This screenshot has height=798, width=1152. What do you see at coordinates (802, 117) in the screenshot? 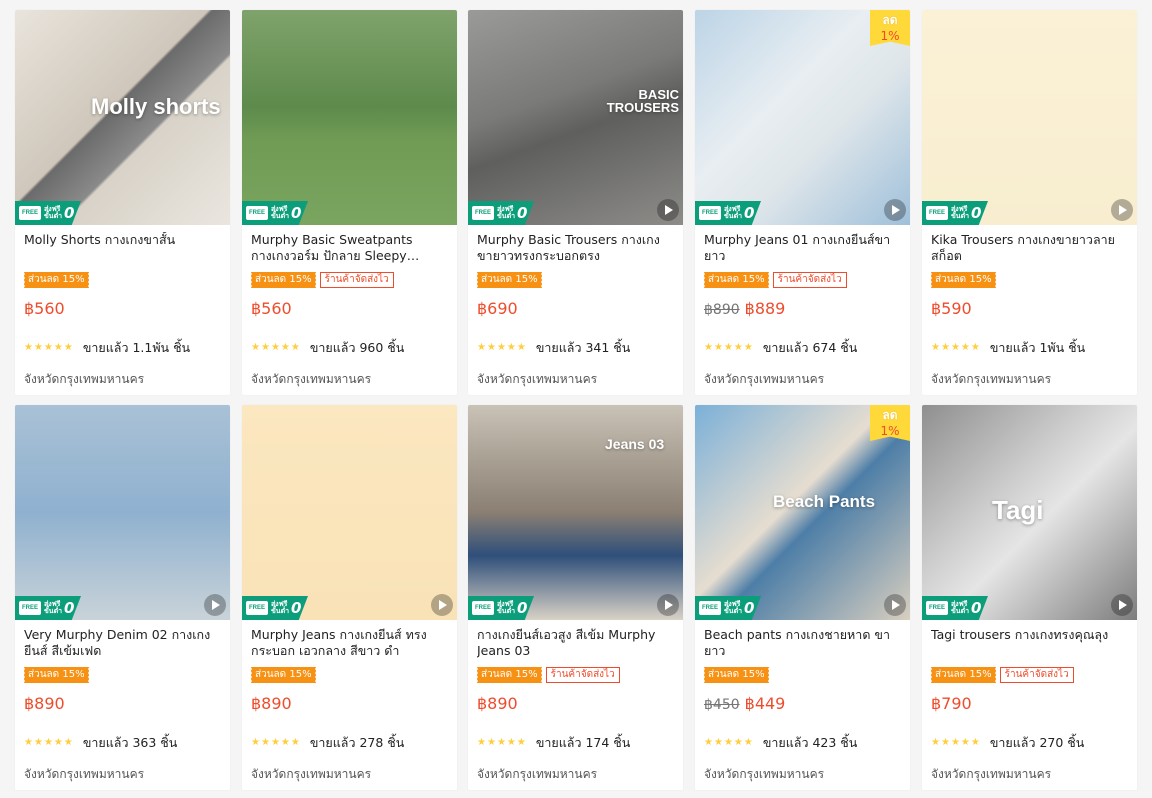
I see `product-image: ลด 1% FREE ส่งฟรี ขั้นต่ำ 0` at bounding box center [802, 117].